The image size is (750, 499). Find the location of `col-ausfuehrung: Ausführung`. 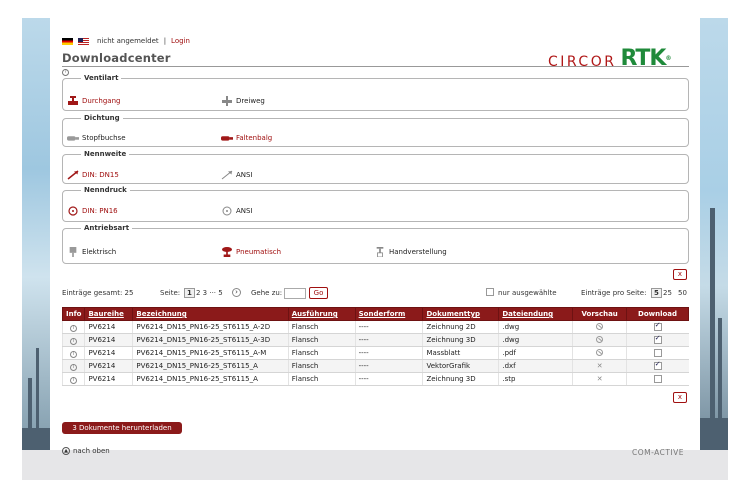

col-ausfuehrung: Ausführung is located at coordinates (321, 314).